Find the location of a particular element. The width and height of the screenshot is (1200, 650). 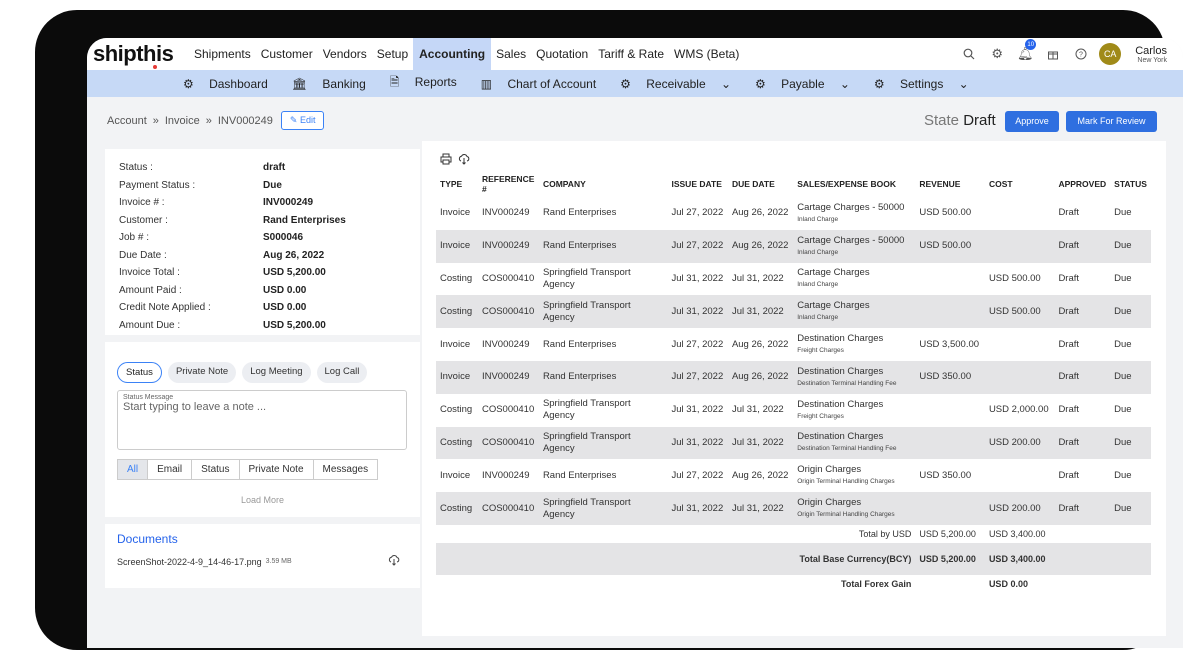

tab-status: Status is located at coordinates (216, 469).